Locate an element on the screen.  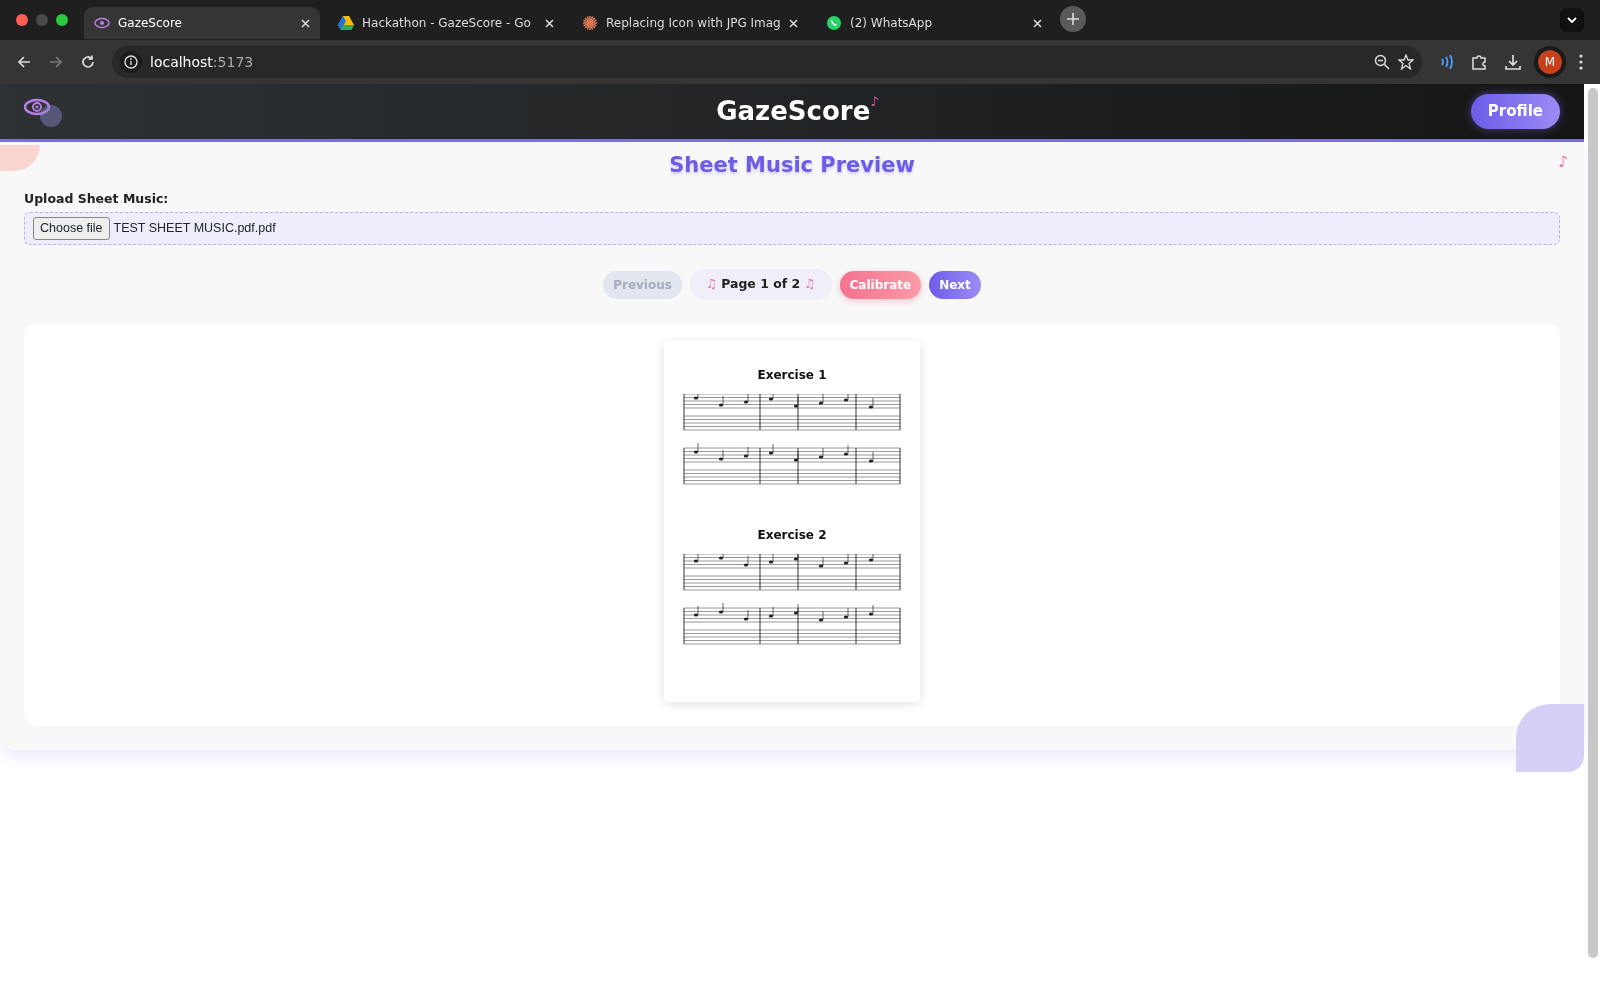
signal-waves-icon is located at coordinates (1446, 62).